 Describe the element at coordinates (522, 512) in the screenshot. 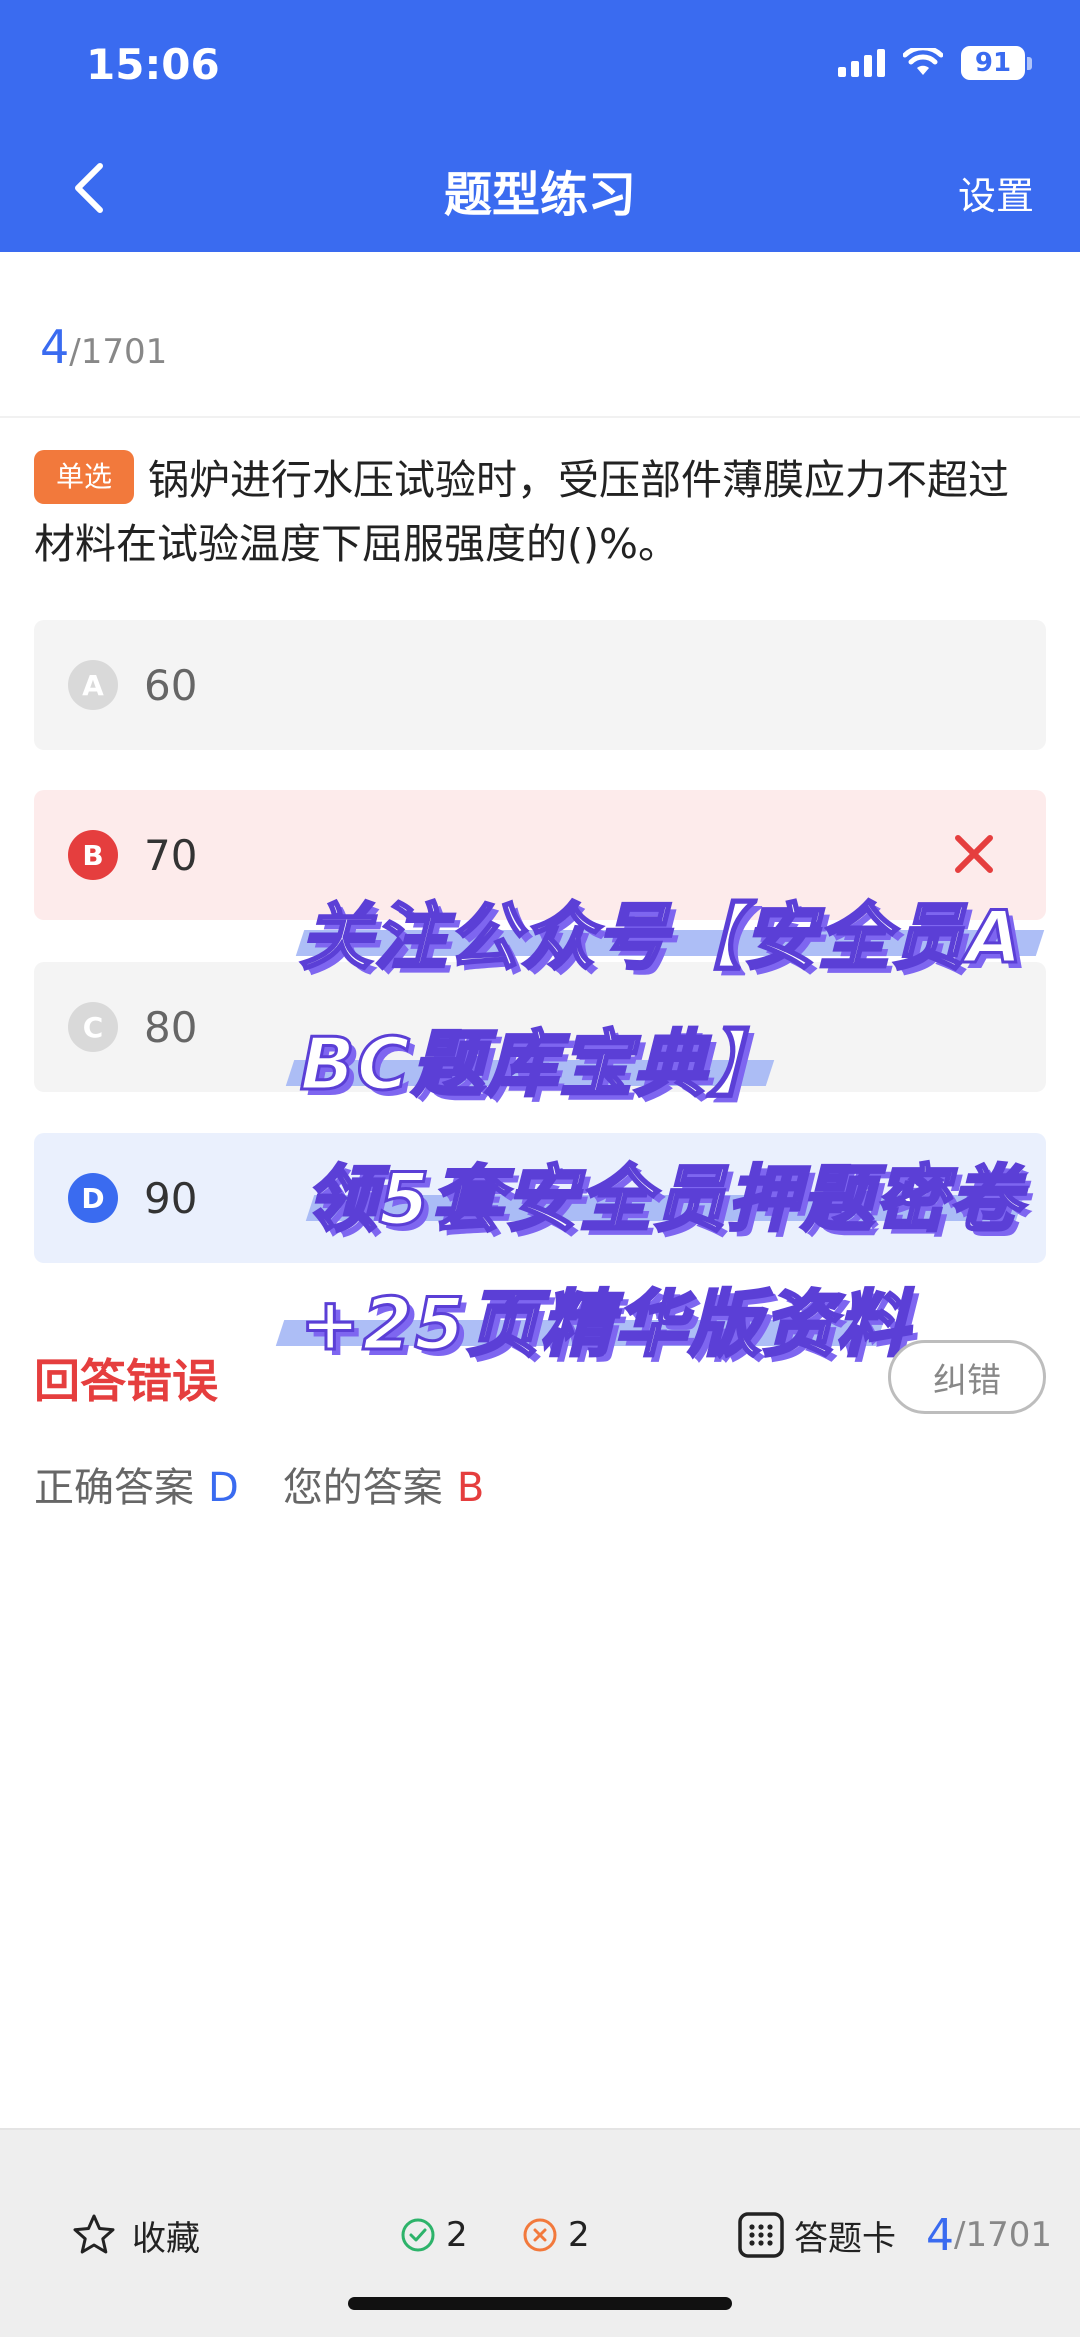

I see `question-text: 锅炉进行水压试验时，受压部件薄膜应力不超过材料在试验温度下屈服强度的()%。` at that location.